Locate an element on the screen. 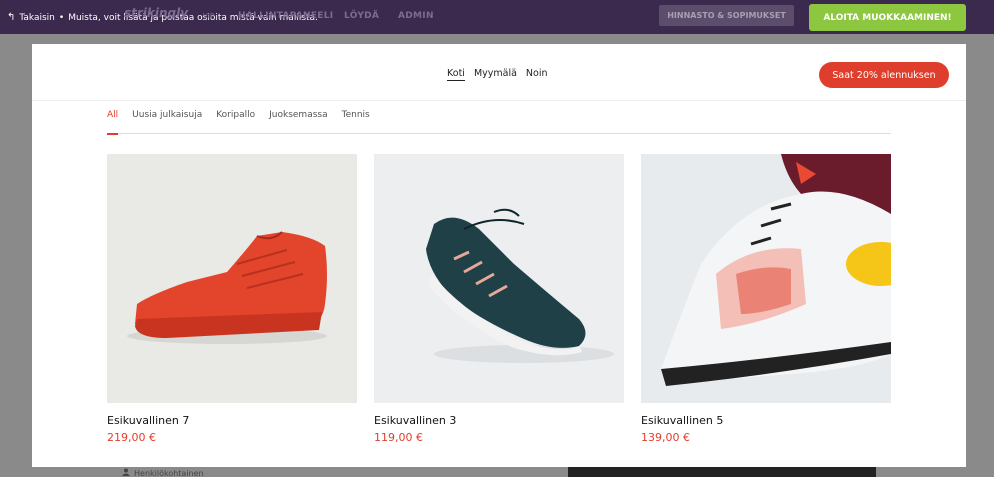  site-nav-home: Koti is located at coordinates (456, 74).